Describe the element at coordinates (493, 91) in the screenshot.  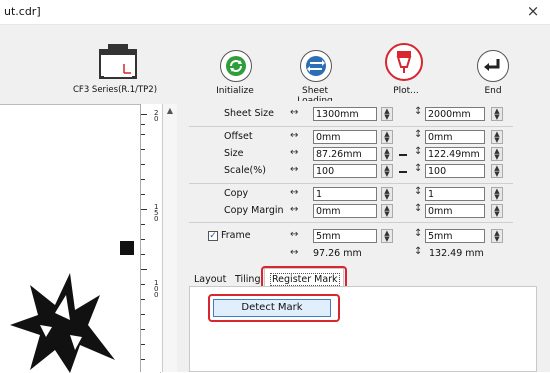
I see `end-label: End` at that location.